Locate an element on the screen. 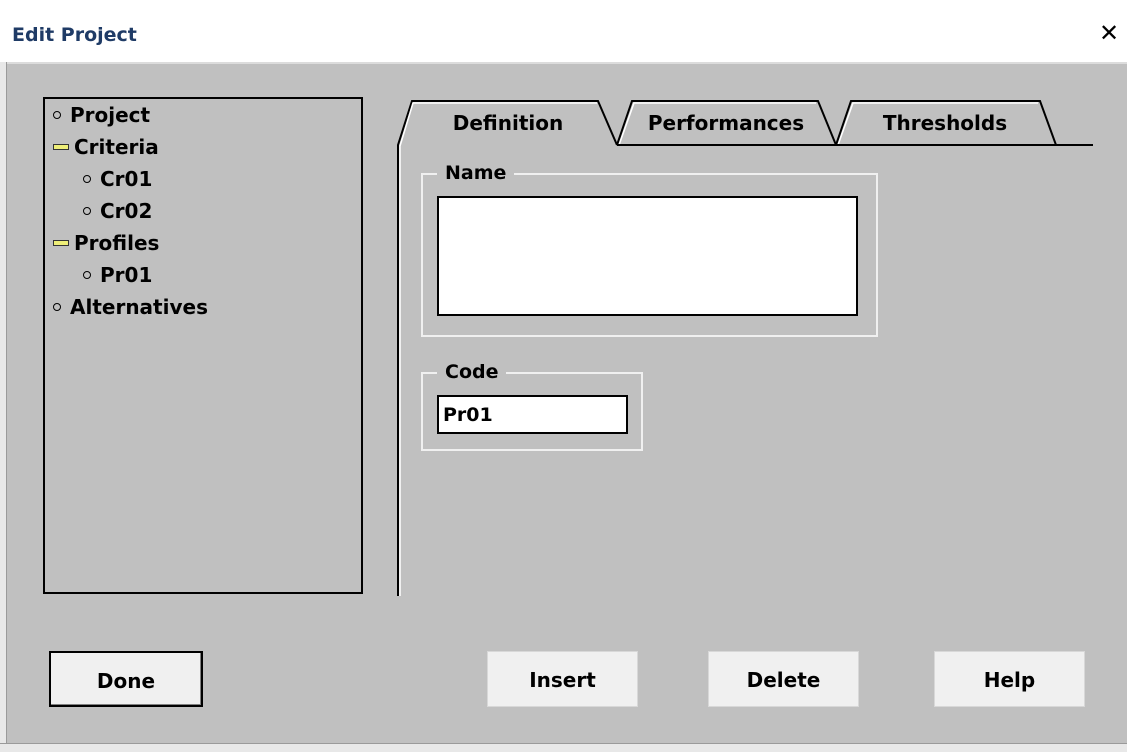 Image resolution: width=1127 pixels, height=752 pixels. tree-item-alternatives: Alternatives is located at coordinates (130, 307).